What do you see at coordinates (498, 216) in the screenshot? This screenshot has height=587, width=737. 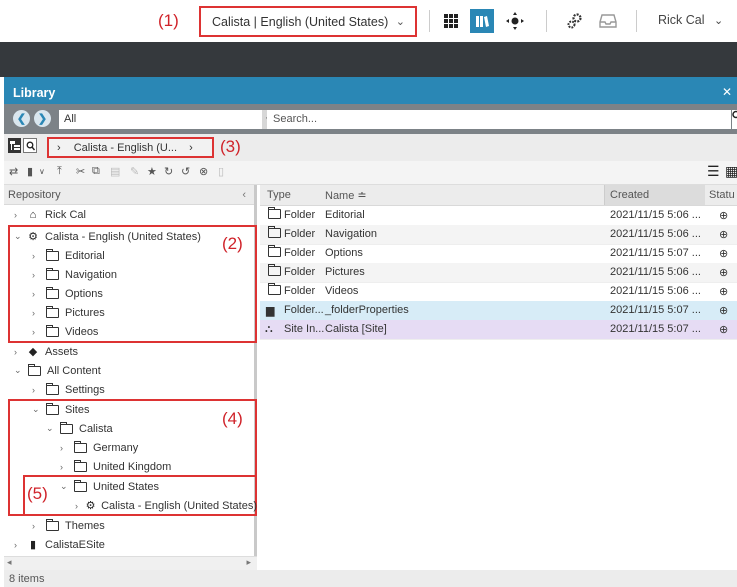 I see `table-row: Folder Editorial 2021/11/15 5:06 ... ⊕` at bounding box center [498, 216].